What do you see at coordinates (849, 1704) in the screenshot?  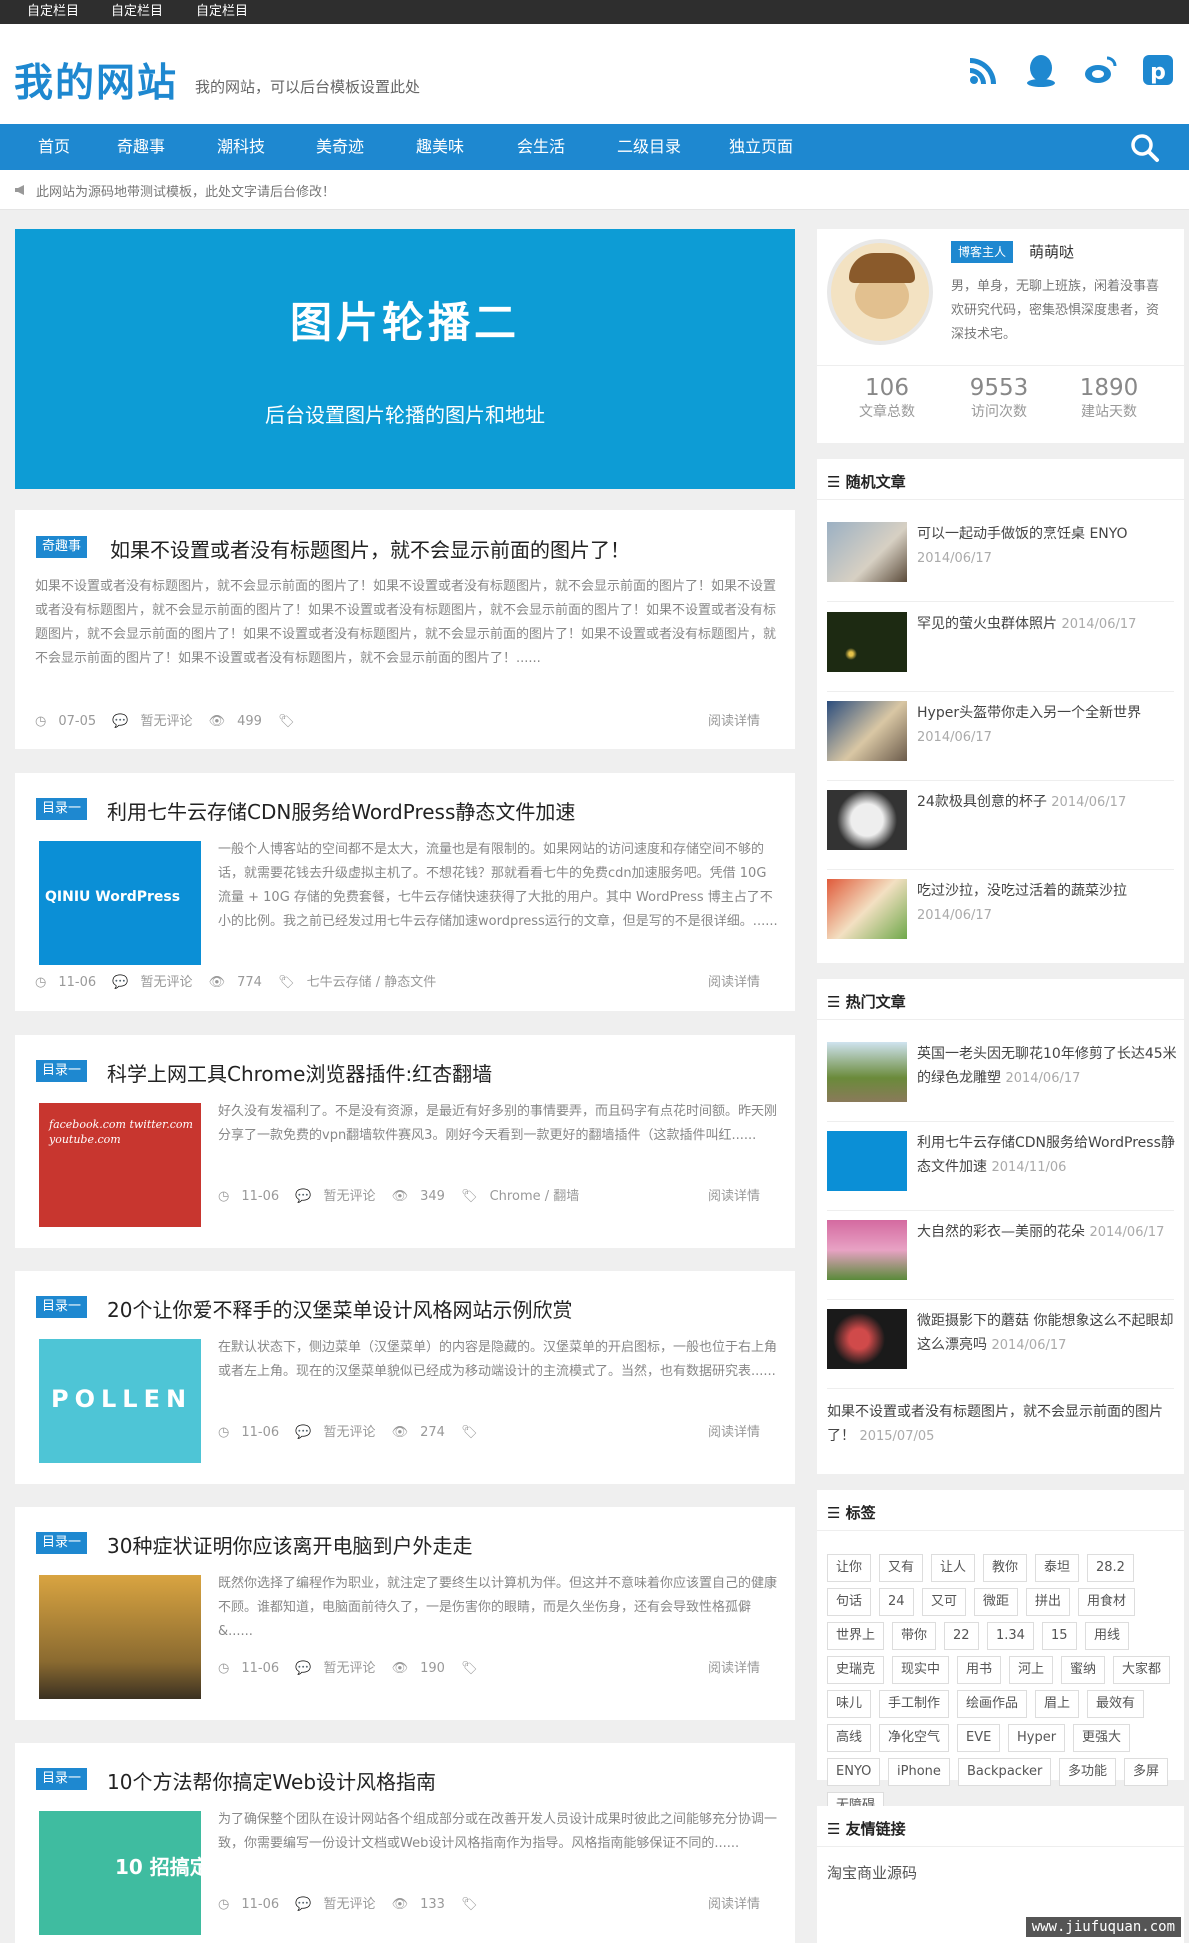 I see `tag-item: 味儿` at bounding box center [849, 1704].